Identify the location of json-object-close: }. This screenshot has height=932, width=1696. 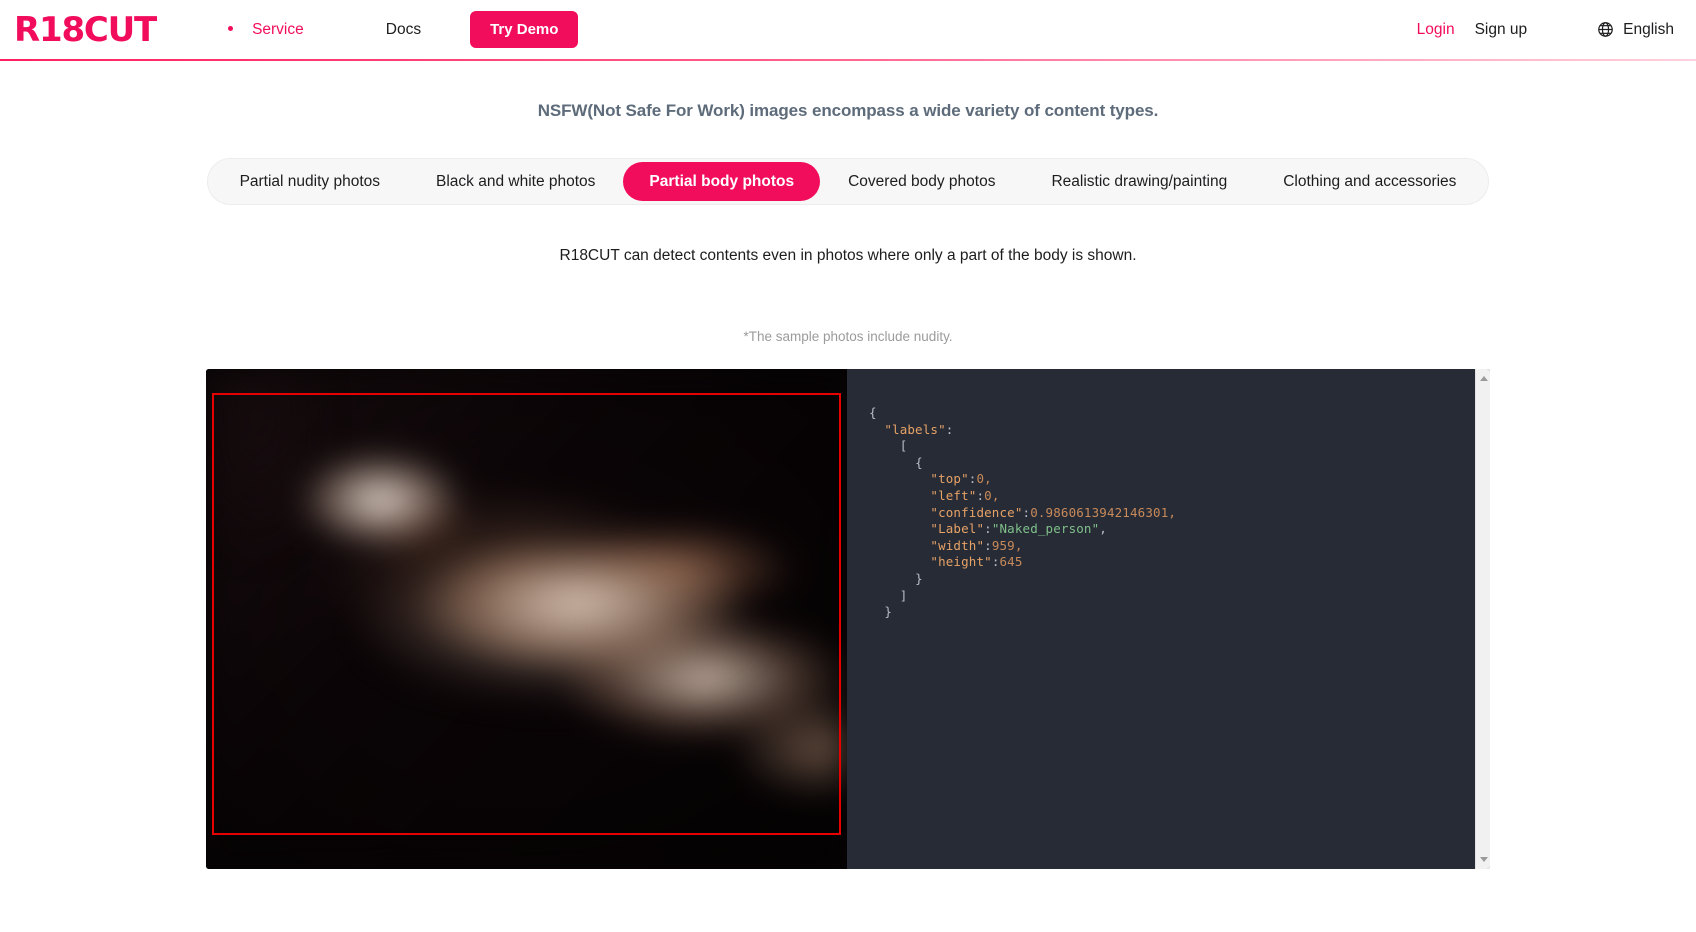
(919, 578).